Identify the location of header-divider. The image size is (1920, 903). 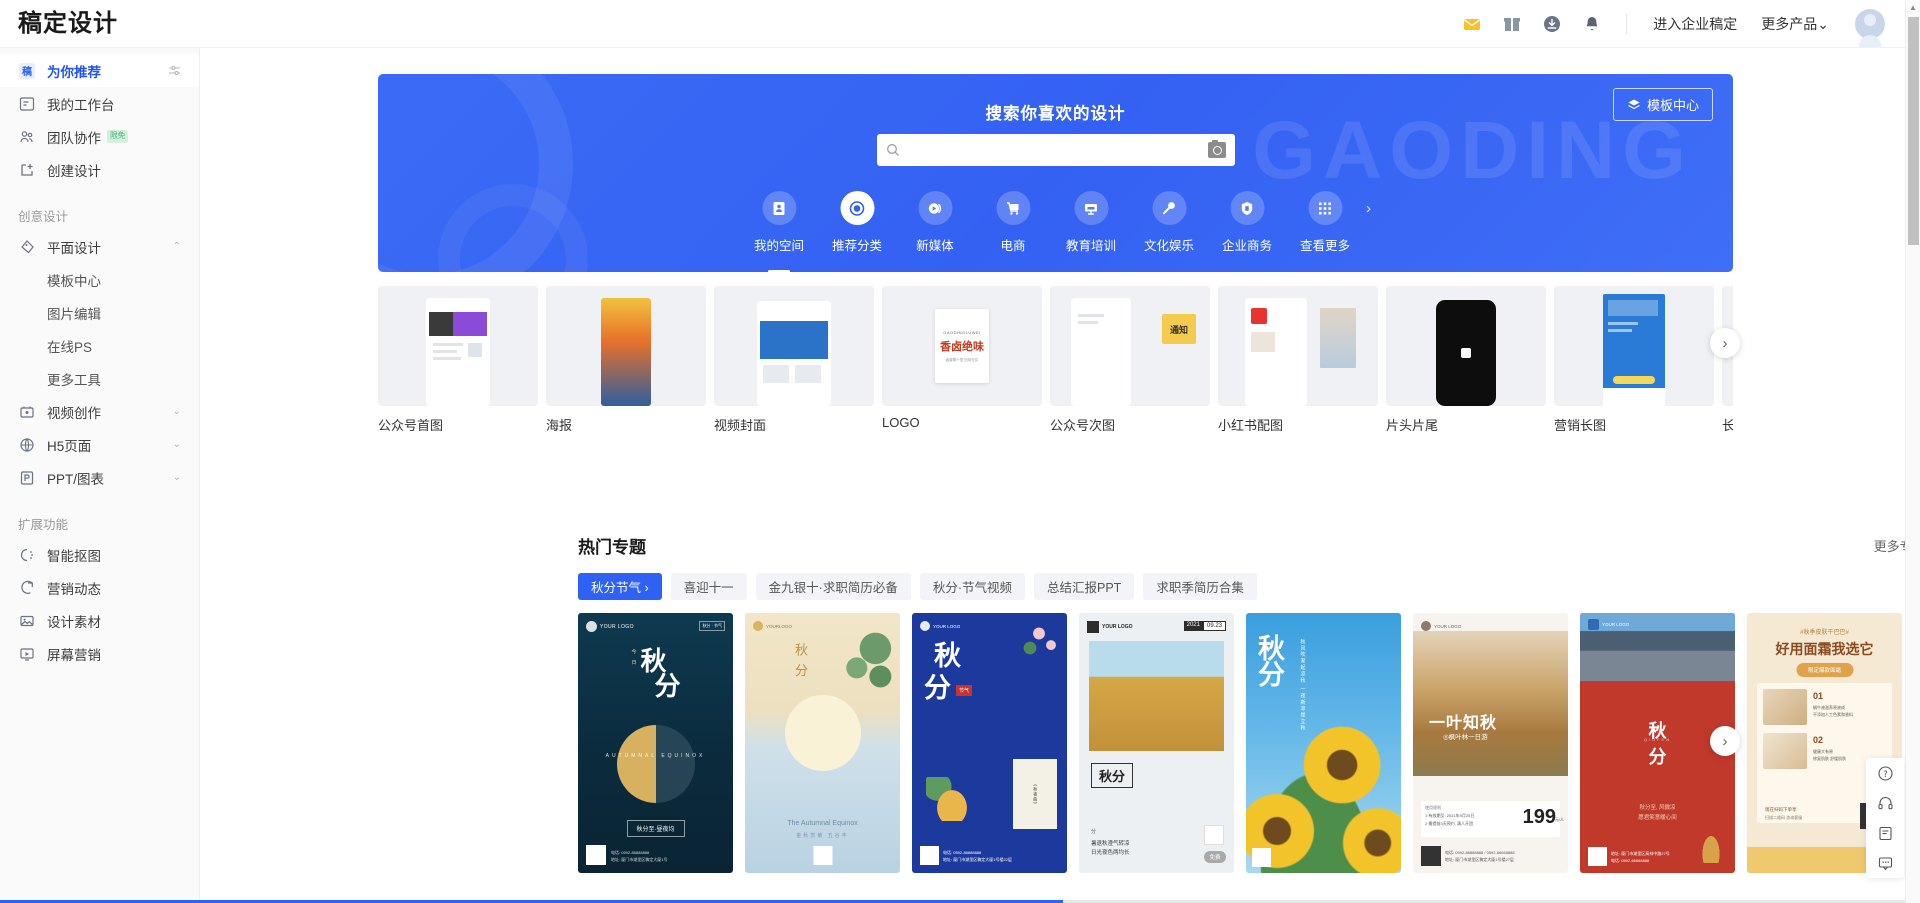
(1627, 23).